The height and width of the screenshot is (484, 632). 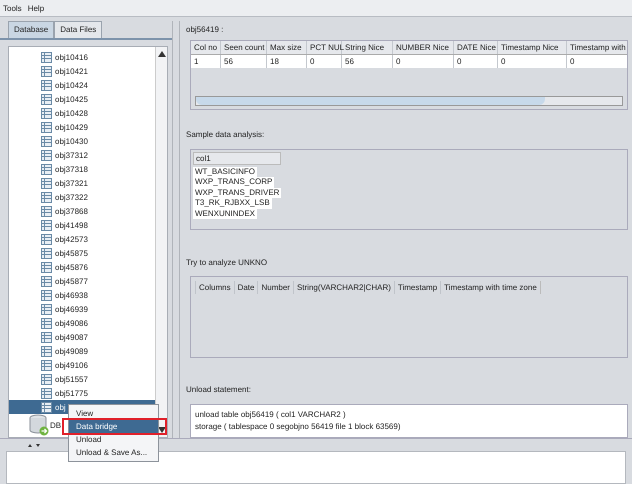 I want to click on table-cell-text: 0, so click(x=572, y=62).